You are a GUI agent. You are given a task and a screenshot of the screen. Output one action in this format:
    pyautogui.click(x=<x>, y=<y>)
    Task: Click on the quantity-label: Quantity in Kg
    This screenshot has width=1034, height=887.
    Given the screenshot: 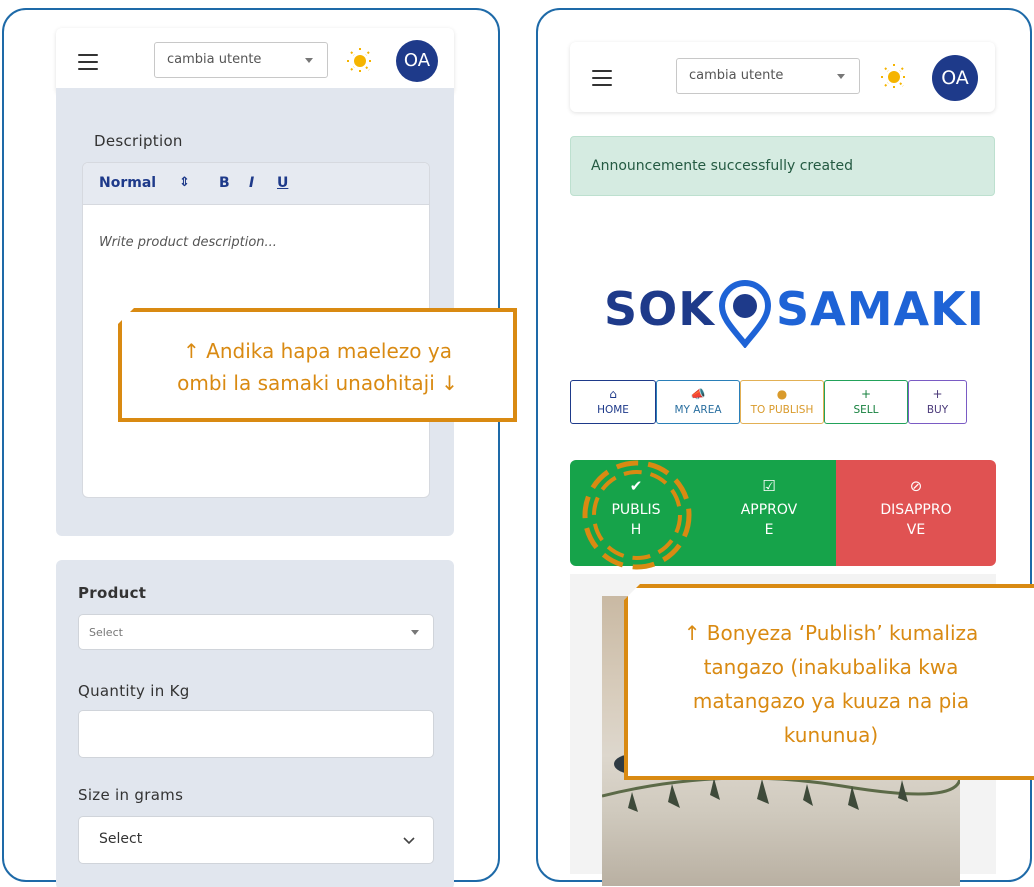 What is the action you would take?
    pyautogui.click(x=134, y=691)
    